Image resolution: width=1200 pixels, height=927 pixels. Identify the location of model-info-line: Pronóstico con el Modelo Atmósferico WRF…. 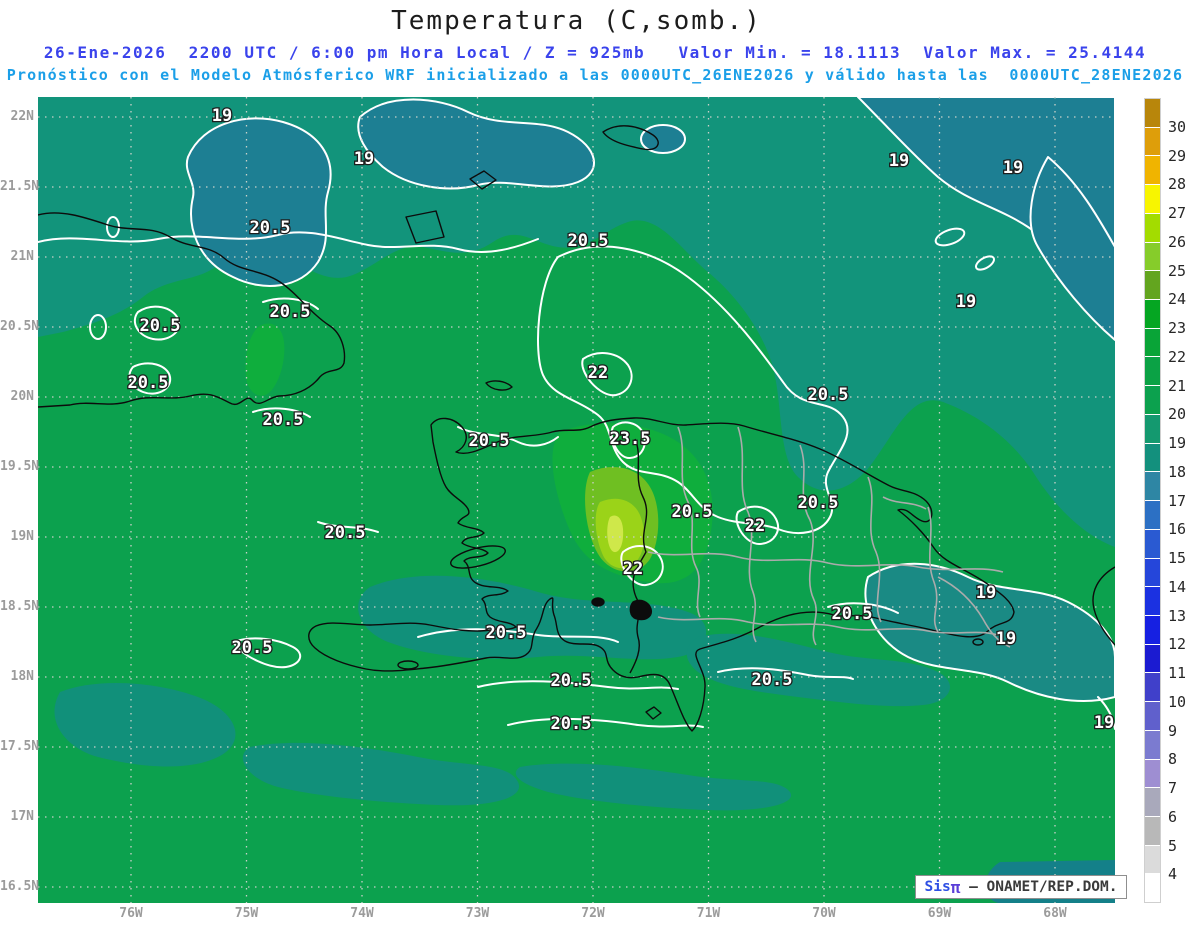
(595, 75).